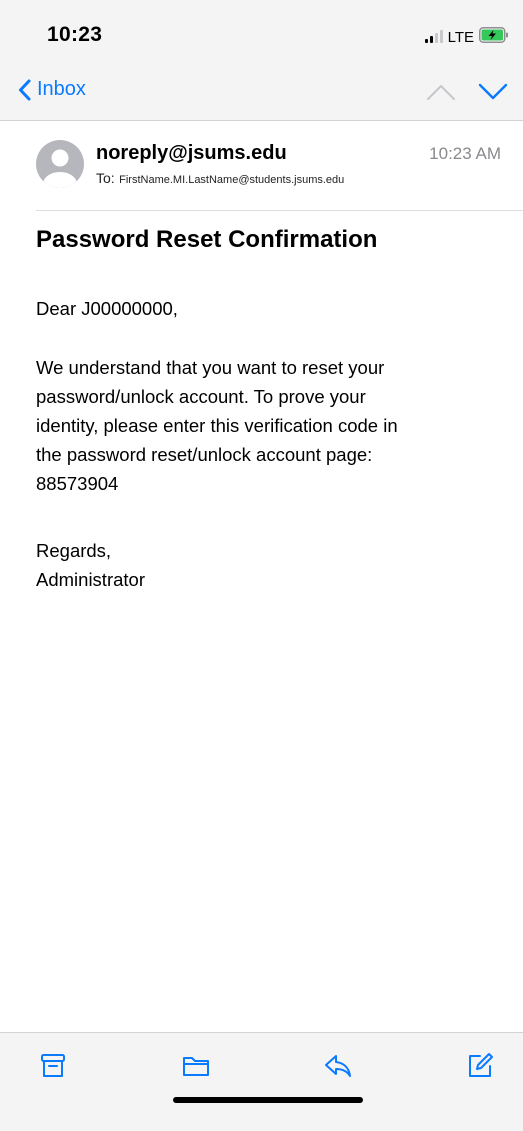 This screenshot has height=1131, width=523. What do you see at coordinates (60, 164) in the screenshot?
I see `avatar` at bounding box center [60, 164].